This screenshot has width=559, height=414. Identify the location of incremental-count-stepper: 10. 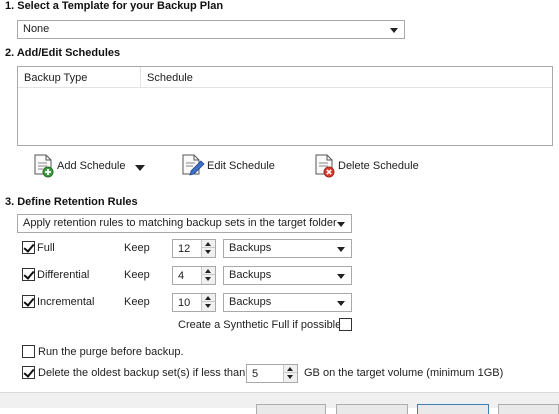
(194, 302).